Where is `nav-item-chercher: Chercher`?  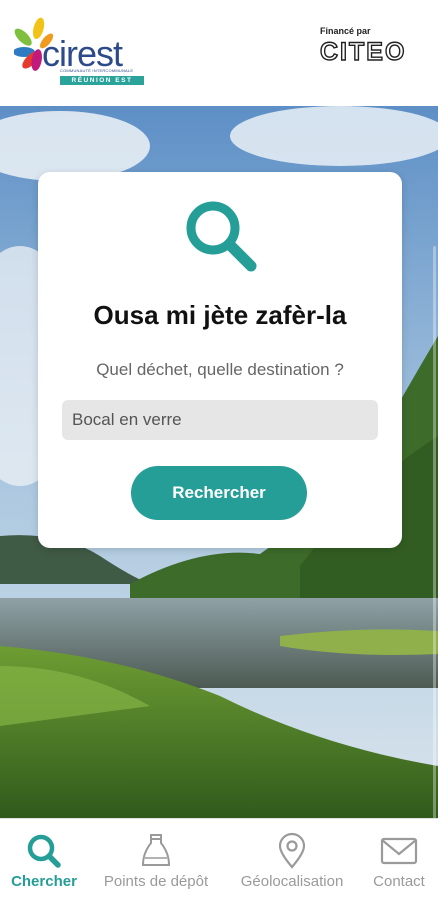 nav-item-chercher: Chercher is located at coordinates (44, 859).